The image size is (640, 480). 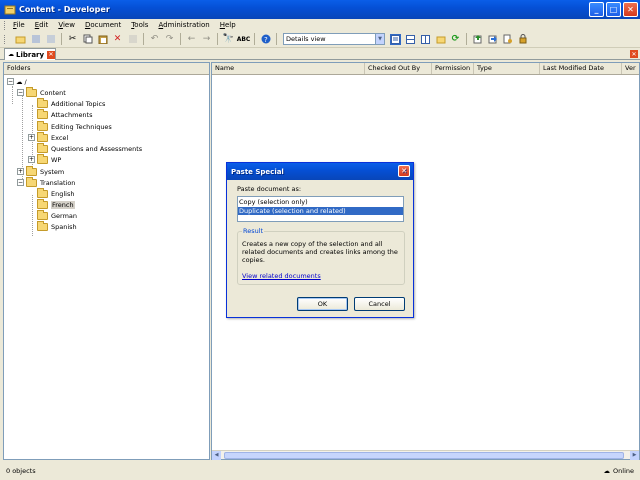 I want to click on option-copy: Copy (selection only), so click(x=320, y=202).